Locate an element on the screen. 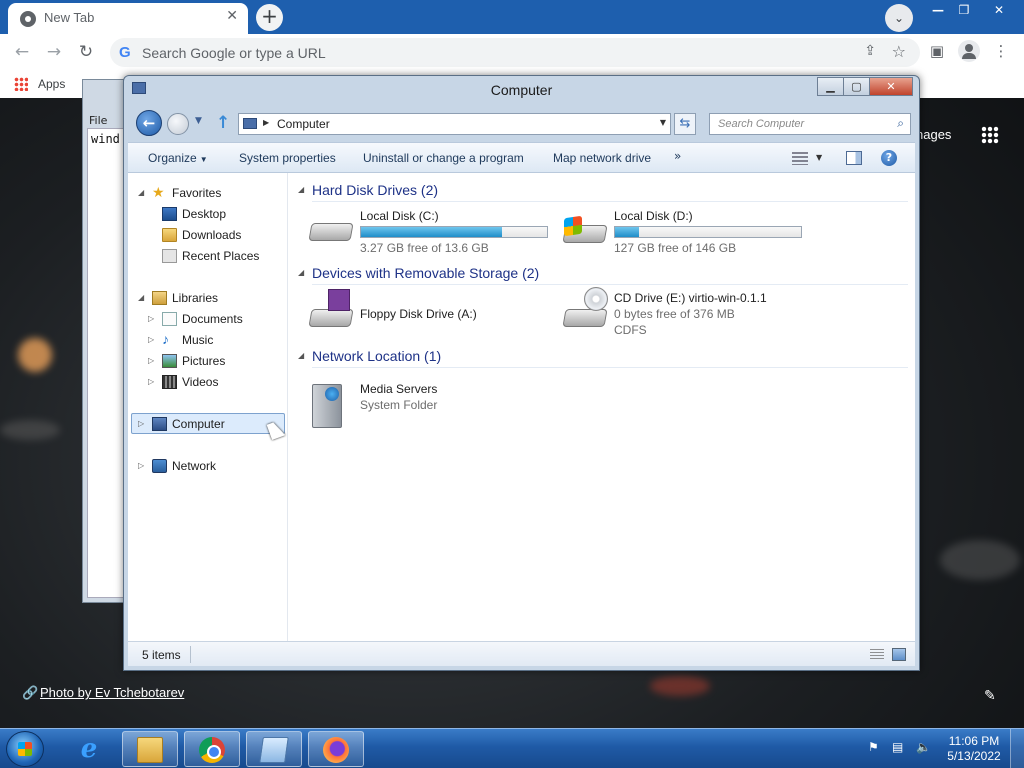 This screenshot has height=768, width=1024. tree-label: Desktop is located at coordinates (204, 214).